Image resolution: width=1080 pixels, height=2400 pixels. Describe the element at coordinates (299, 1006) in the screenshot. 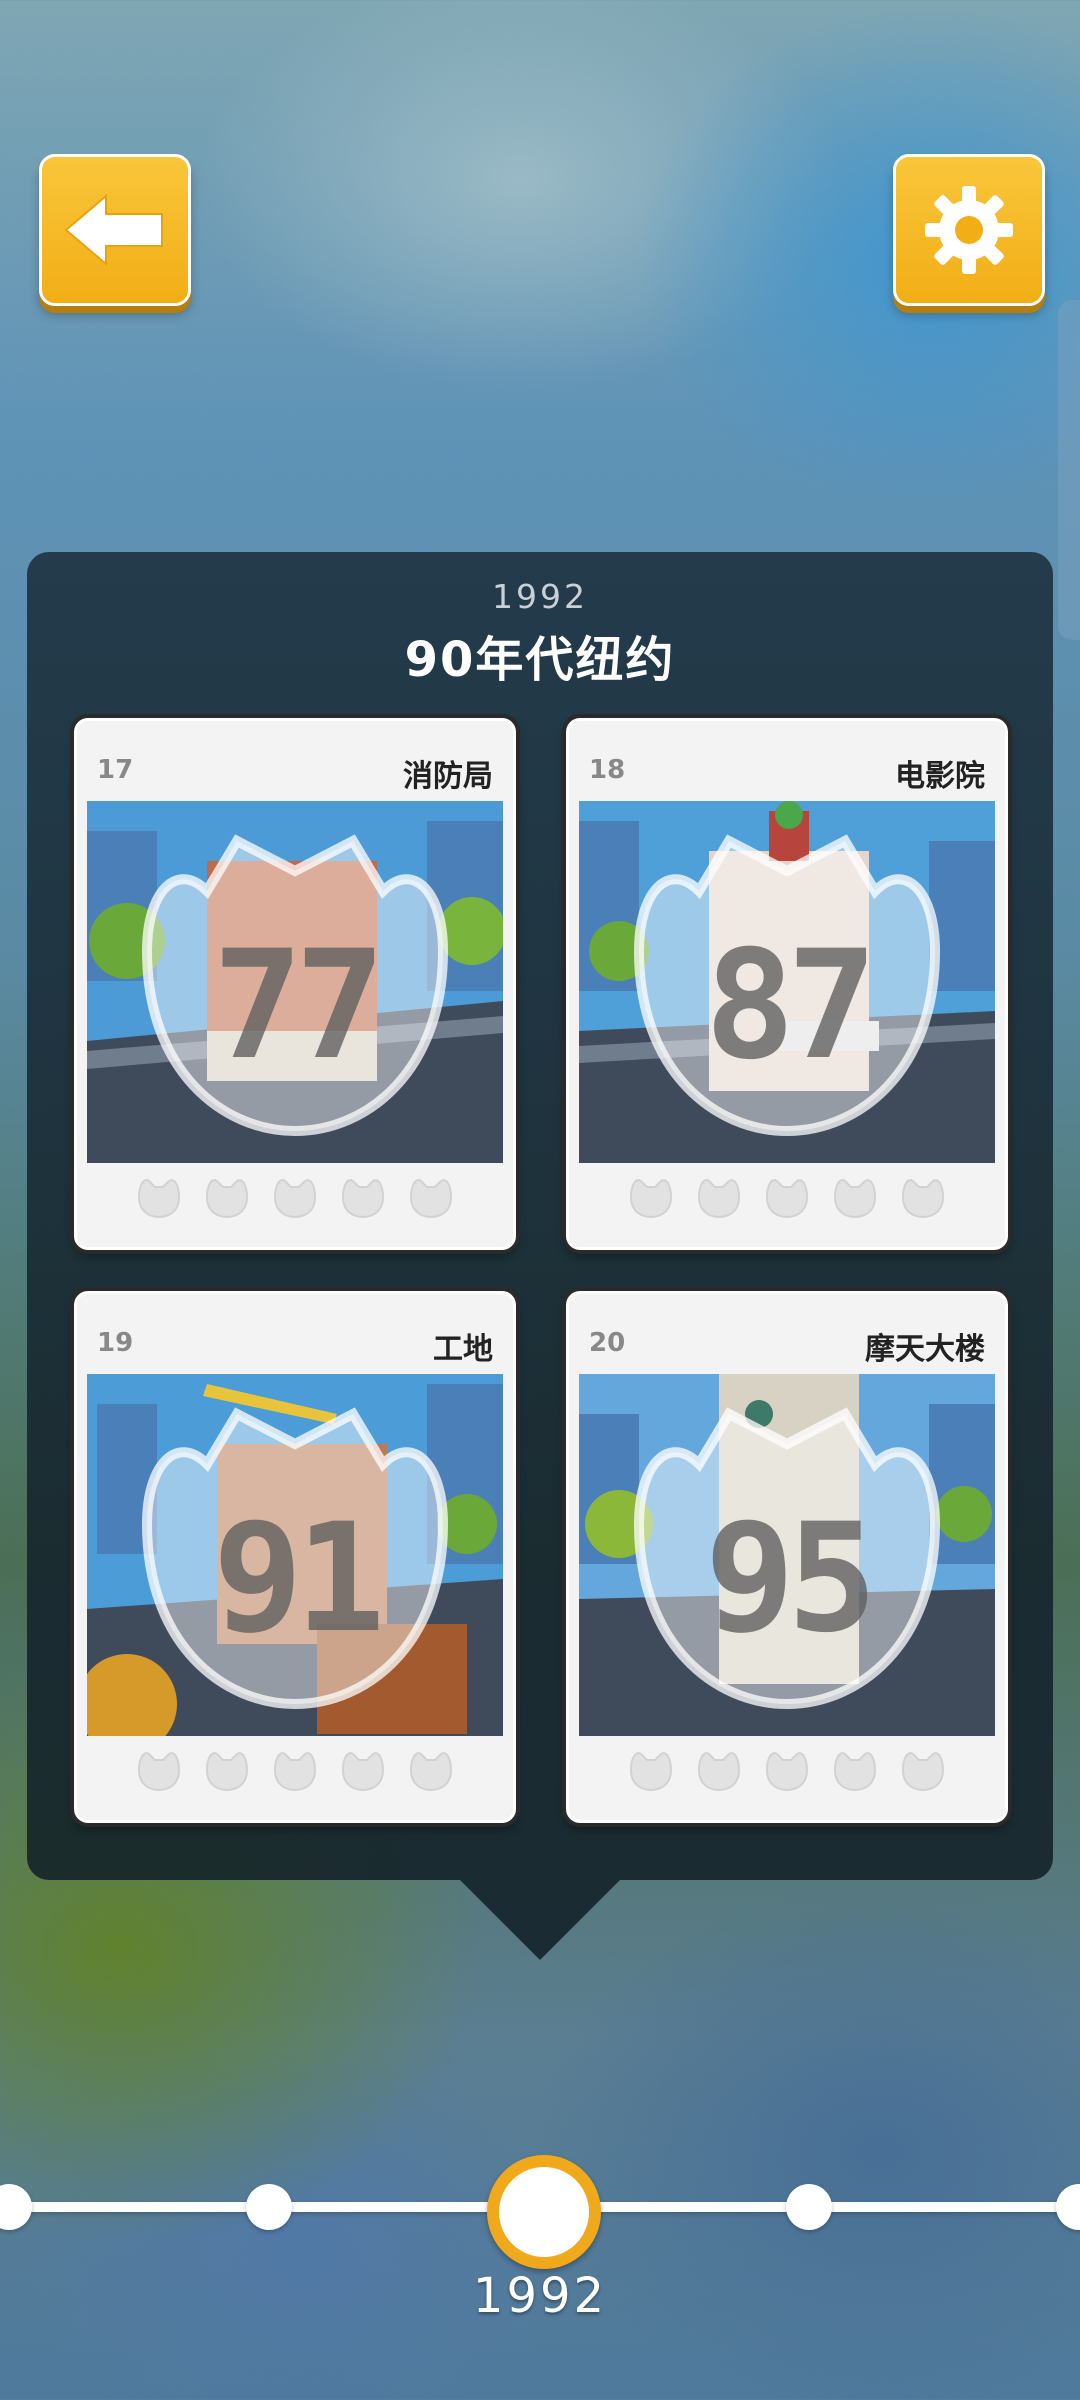

I see `level-score: 77` at that location.